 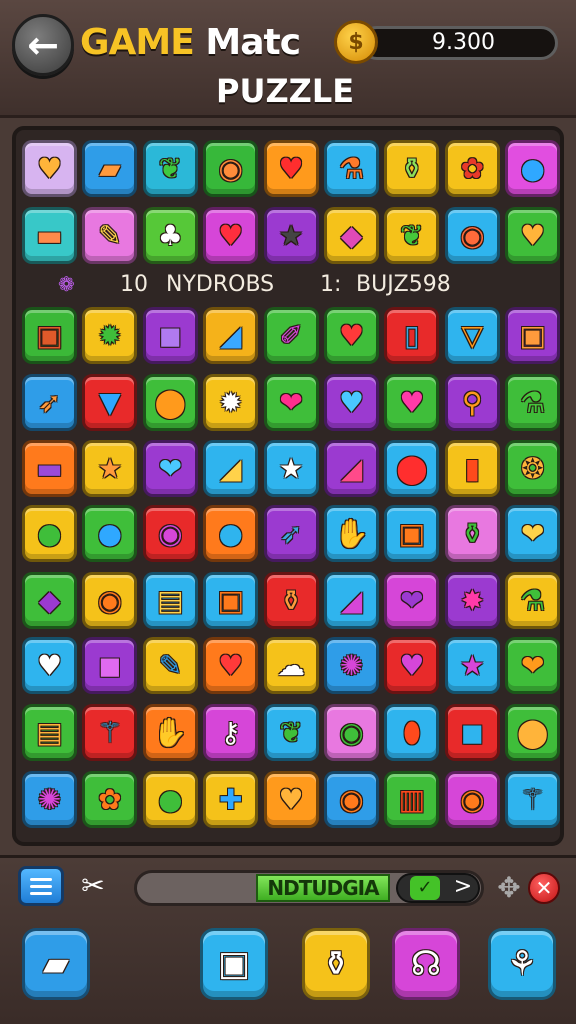 What do you see at coordinates (412, 799) in the screenshot?
I see `board-tile: ▥` at bounding box center [412, 799].